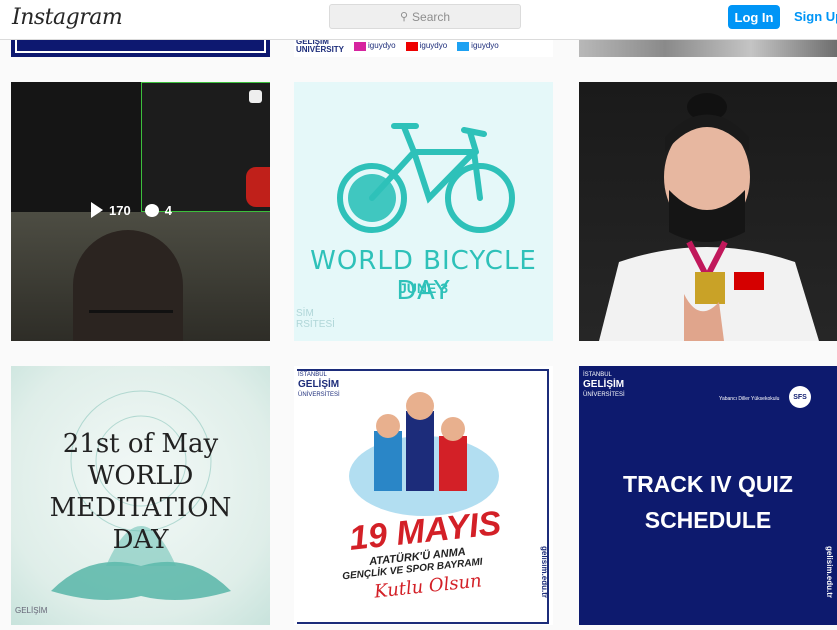  Describe the element at coordinates (97, 210) in the screenshot. I see `play-icon` at that location.